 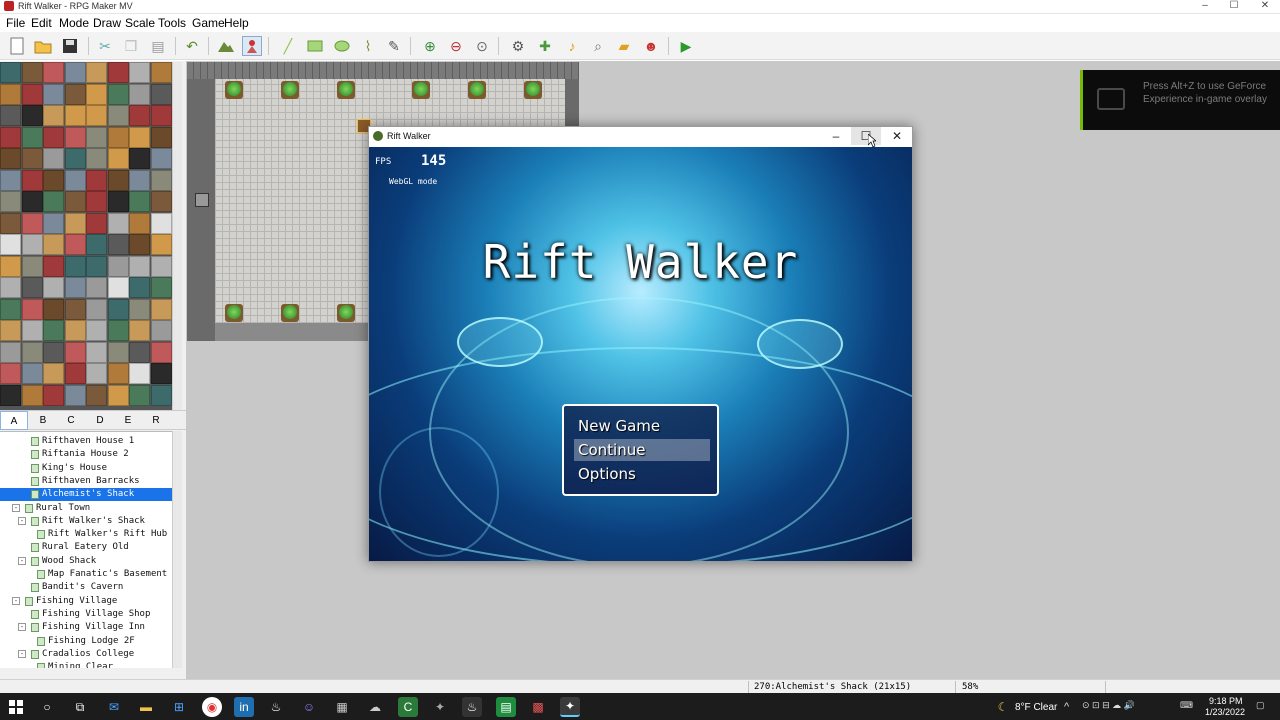 I want to click on new-icon, so click(x=17, y=46).